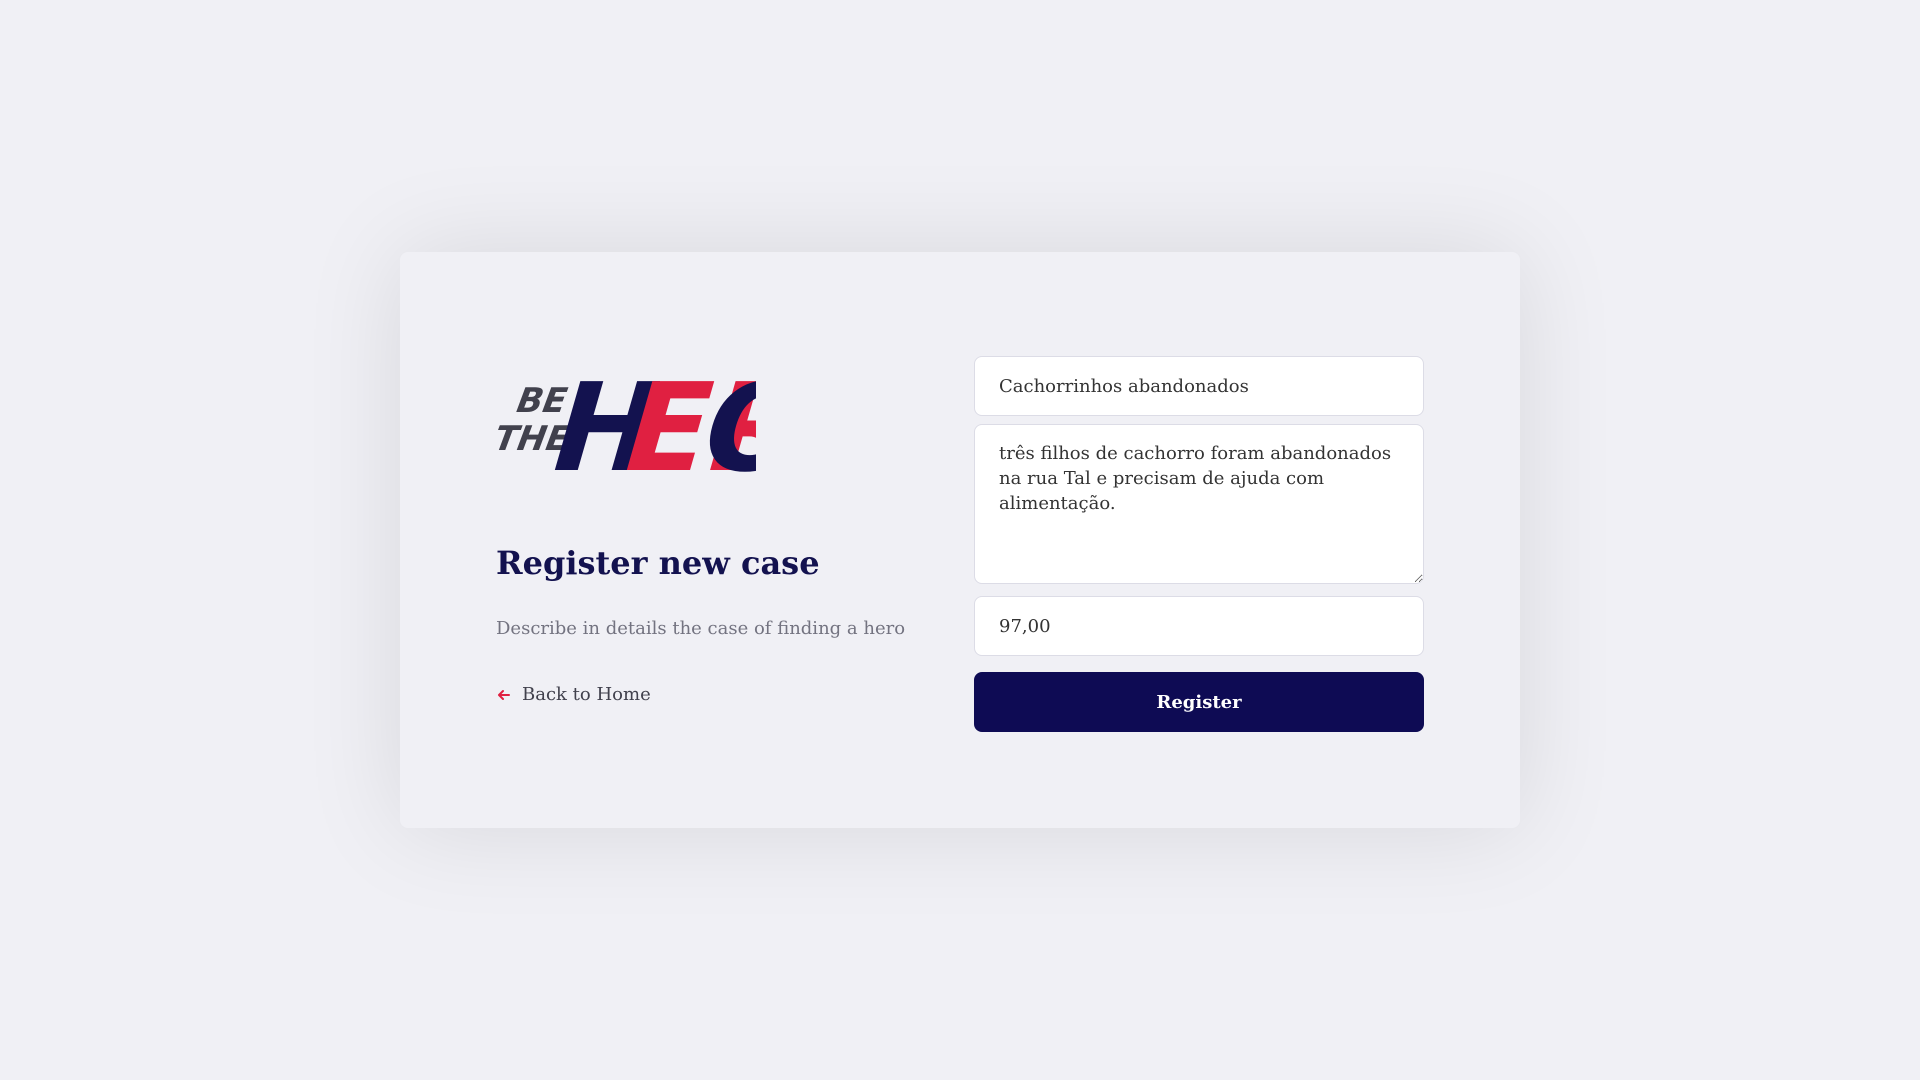  Describe the element at coordinates (586, 694) in the screenshot. I see `back-to-home-label: Back to Home` at that location.